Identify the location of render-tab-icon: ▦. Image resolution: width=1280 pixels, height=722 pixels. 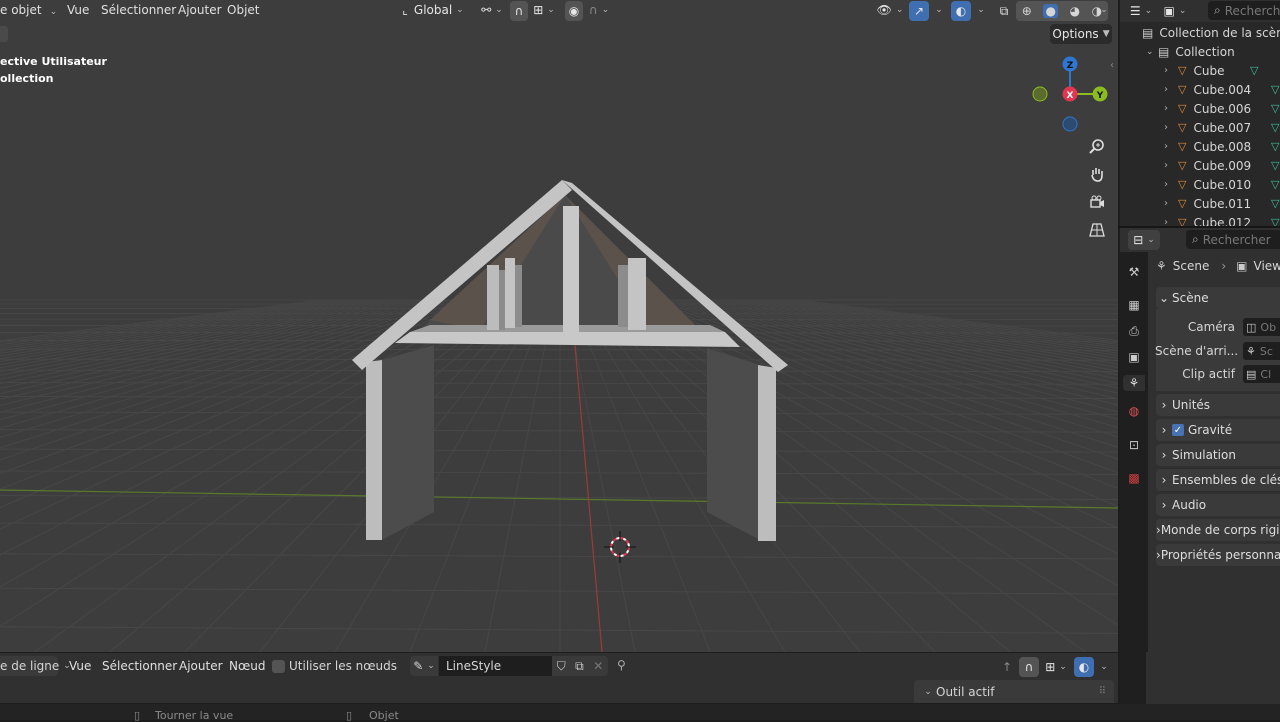
(1134, 305).